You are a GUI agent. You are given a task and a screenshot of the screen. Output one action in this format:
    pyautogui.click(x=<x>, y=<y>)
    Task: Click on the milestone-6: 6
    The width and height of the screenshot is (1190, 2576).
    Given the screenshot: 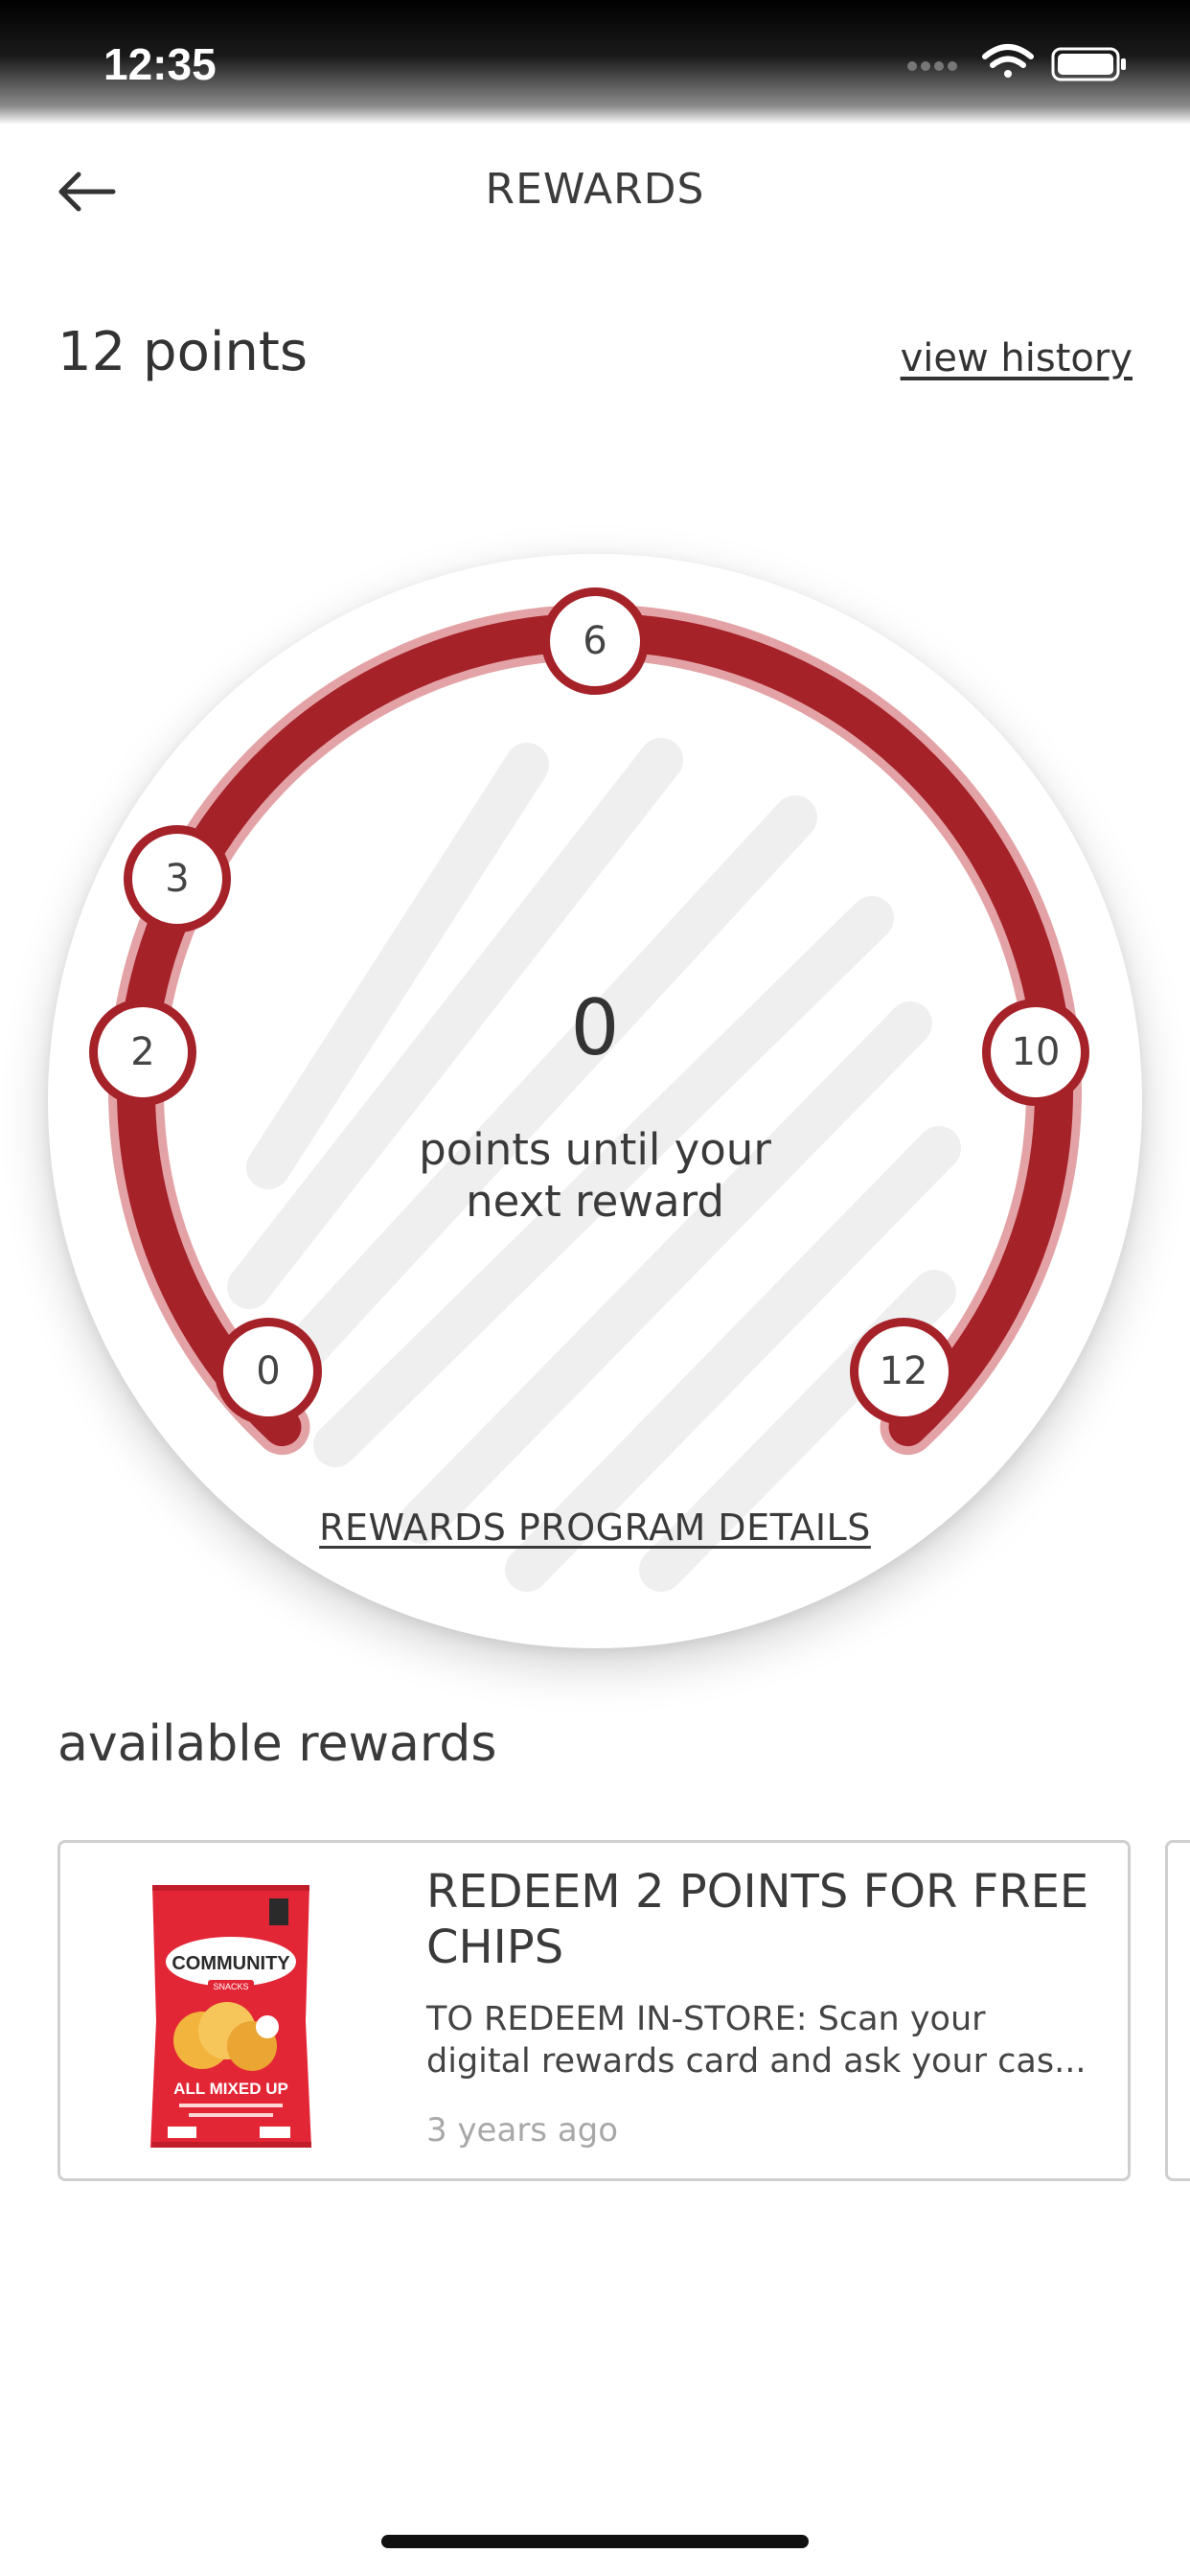 What is the action you would take?
    pyautogui.click(x=595, y=641)
    